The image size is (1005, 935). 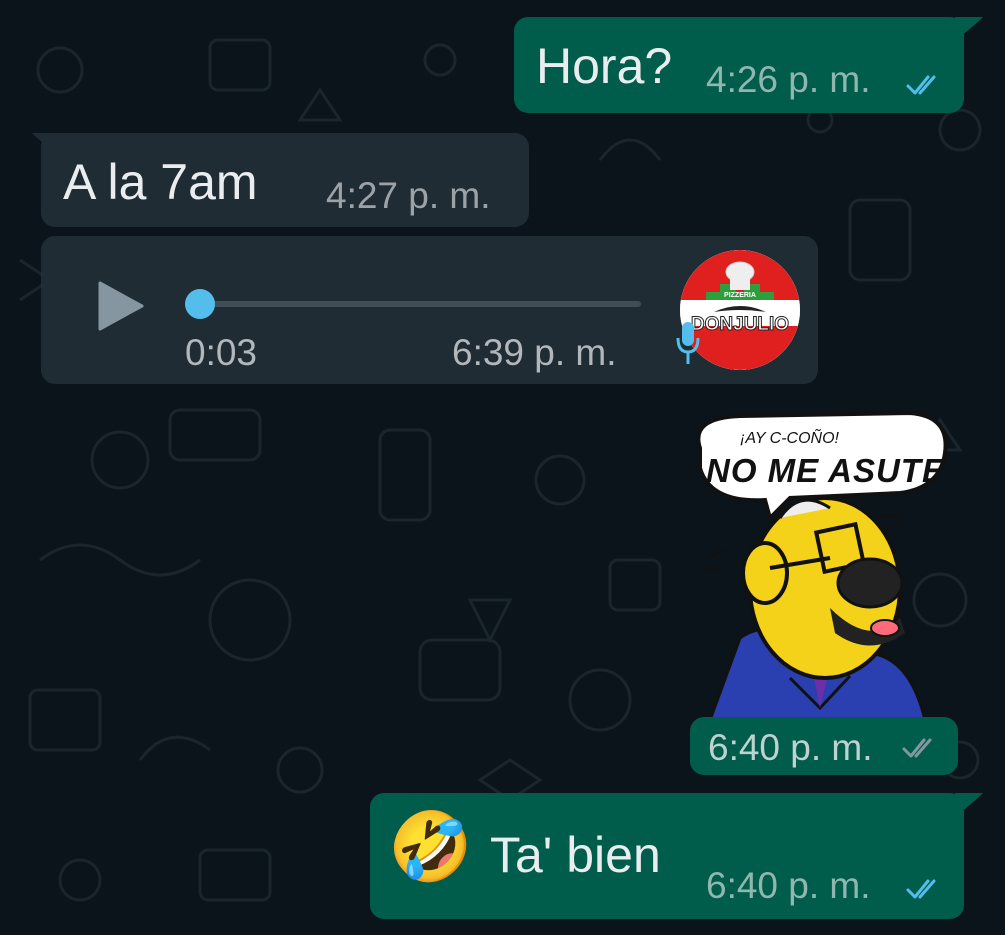 What do you see at coordinates (420, 304) in the screenshot?
I see `voice-progress-track` at bounding box center [420, 304].